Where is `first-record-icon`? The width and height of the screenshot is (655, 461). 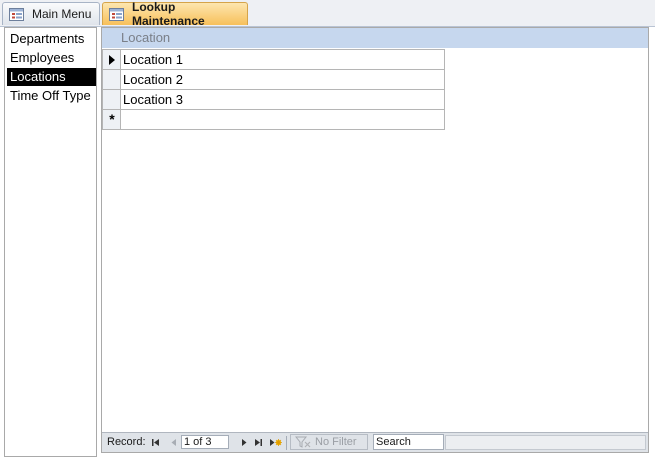 first-record-icon is located at coordinates (155, 442).